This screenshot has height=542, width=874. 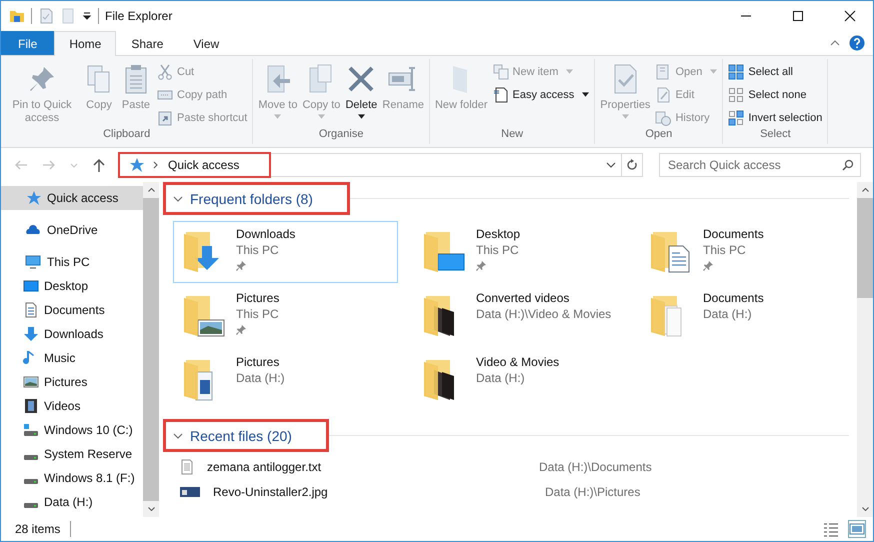 What do you see at coordinates (138, 16) in the screenshot?
I see `window-title: File Explorer` at bounding box center [138, 16].